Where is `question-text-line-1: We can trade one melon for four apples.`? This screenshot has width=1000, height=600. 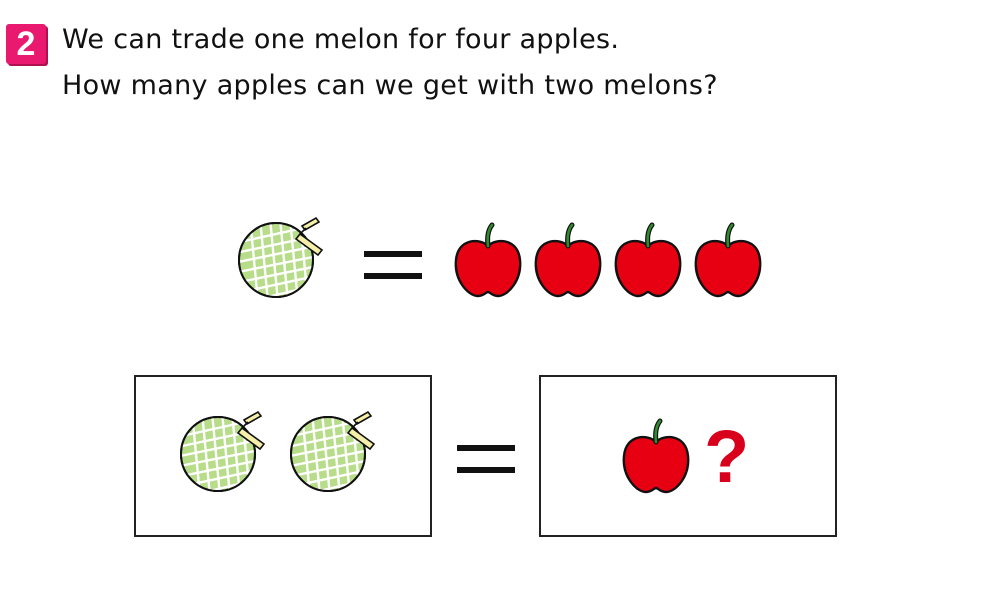
question-text-line-1: We can trade one melon for four apples. is located at coordinates (341, 39).